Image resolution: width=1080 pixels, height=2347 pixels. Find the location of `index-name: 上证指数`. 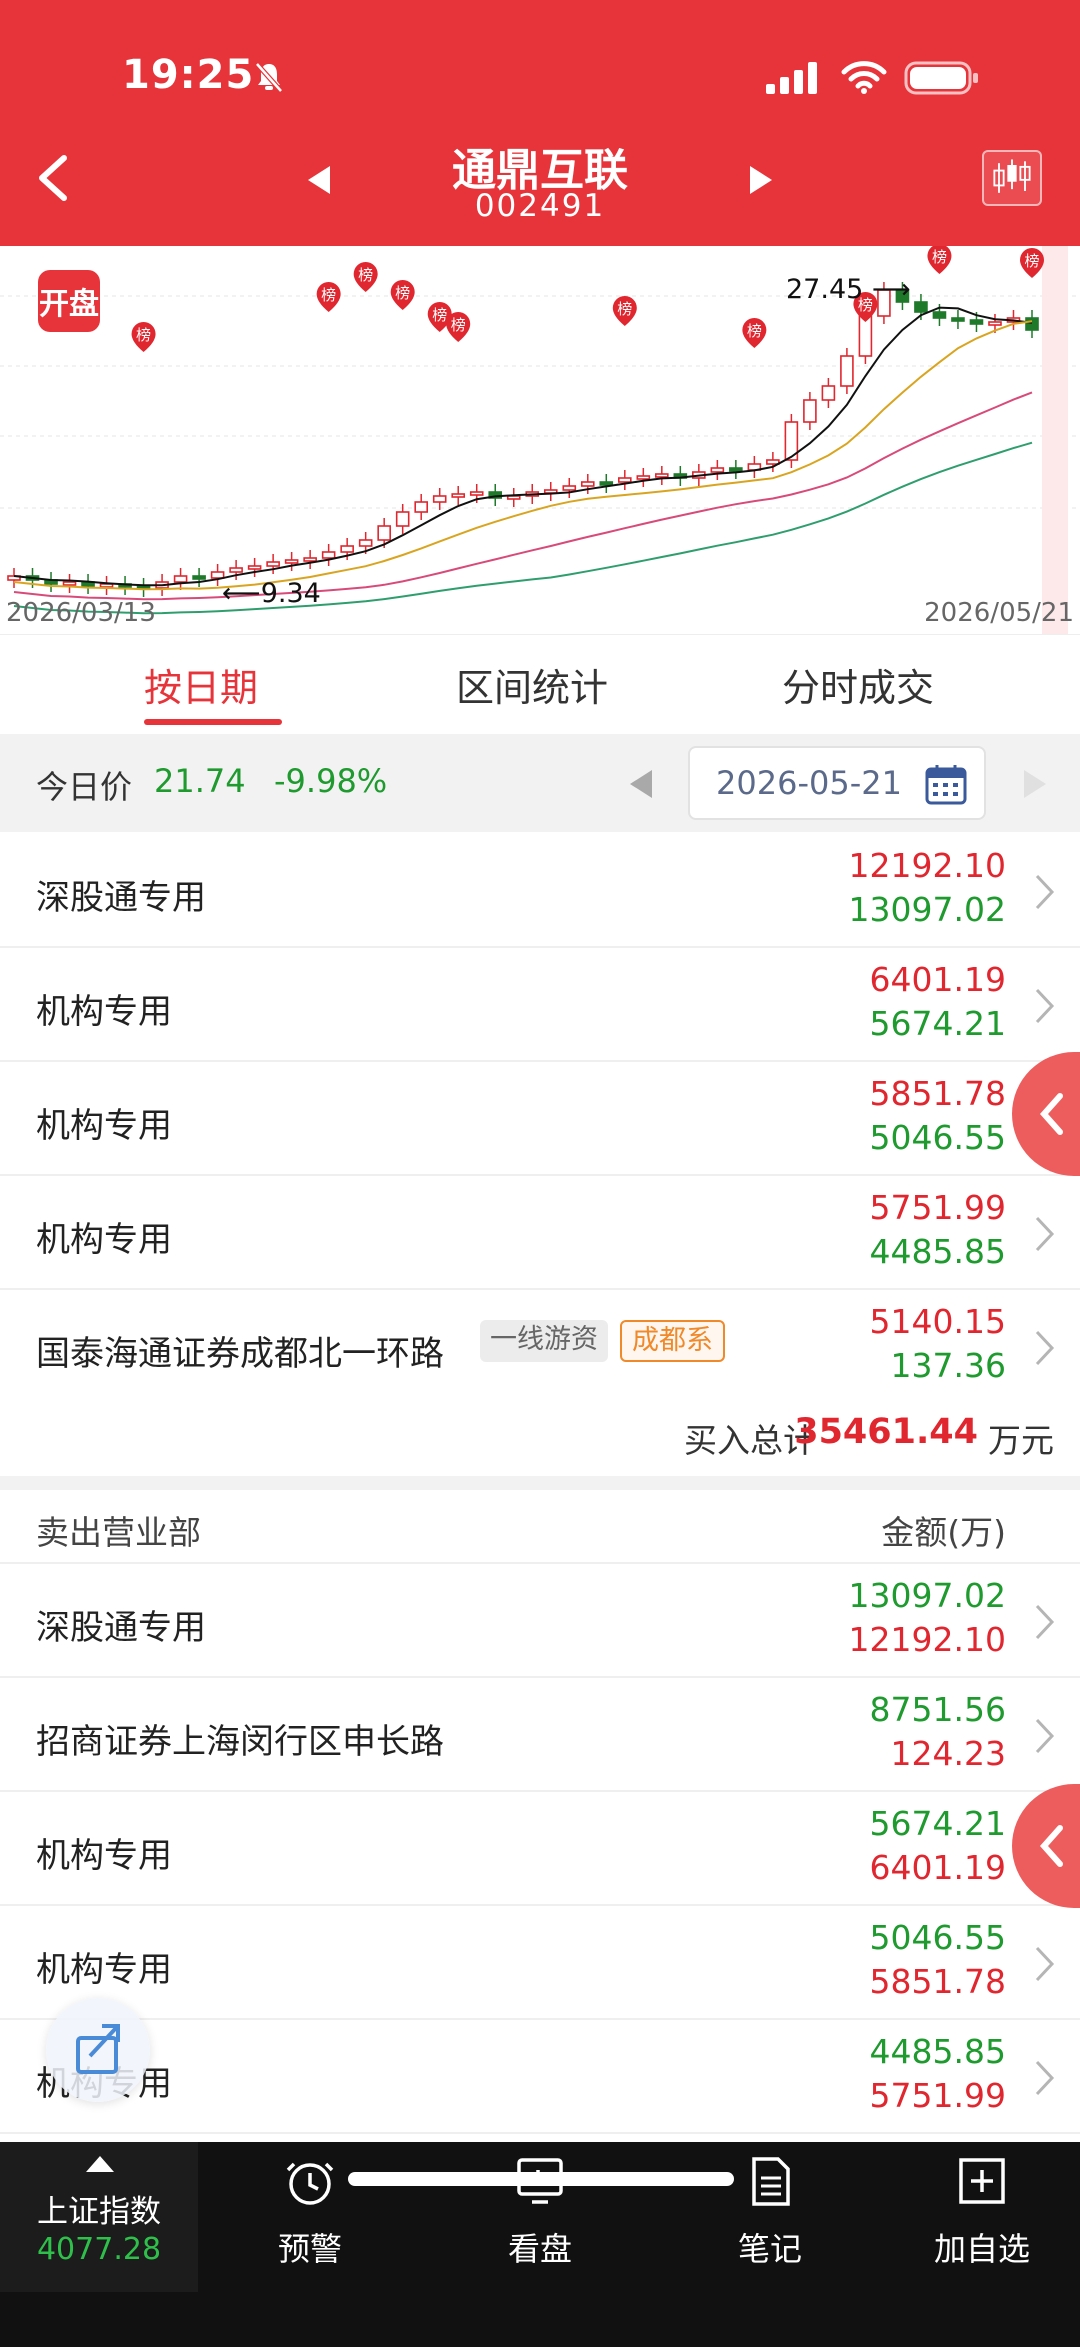

index-name: 上证指数 is located at coordinates (99, 2212).